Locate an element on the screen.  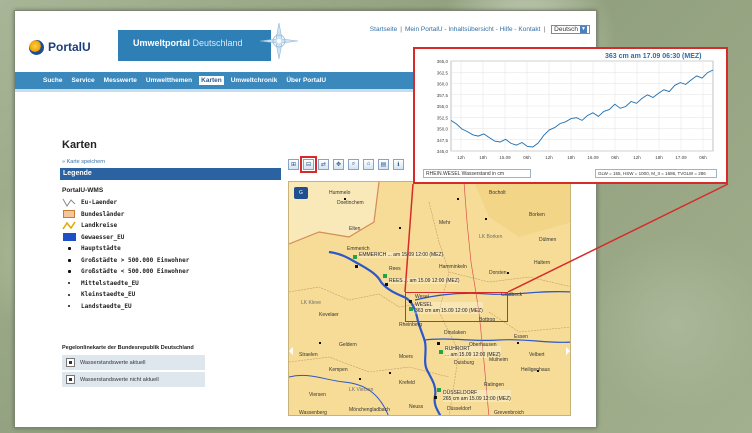
nav-item-karten: Karten is located at coordinates (211, 80).